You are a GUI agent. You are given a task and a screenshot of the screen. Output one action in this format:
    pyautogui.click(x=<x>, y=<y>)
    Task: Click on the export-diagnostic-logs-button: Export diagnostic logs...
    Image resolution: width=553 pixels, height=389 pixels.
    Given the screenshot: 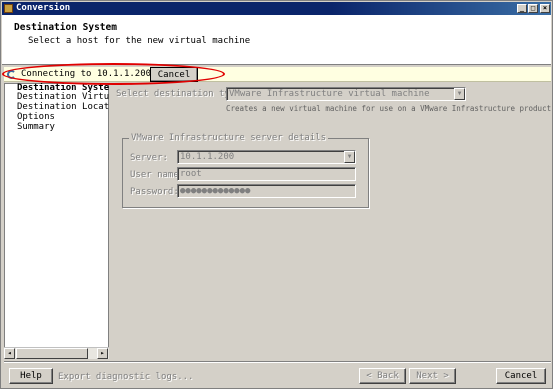 What is the action you would take?
    pyautogui.click(x=125, y=377)
    